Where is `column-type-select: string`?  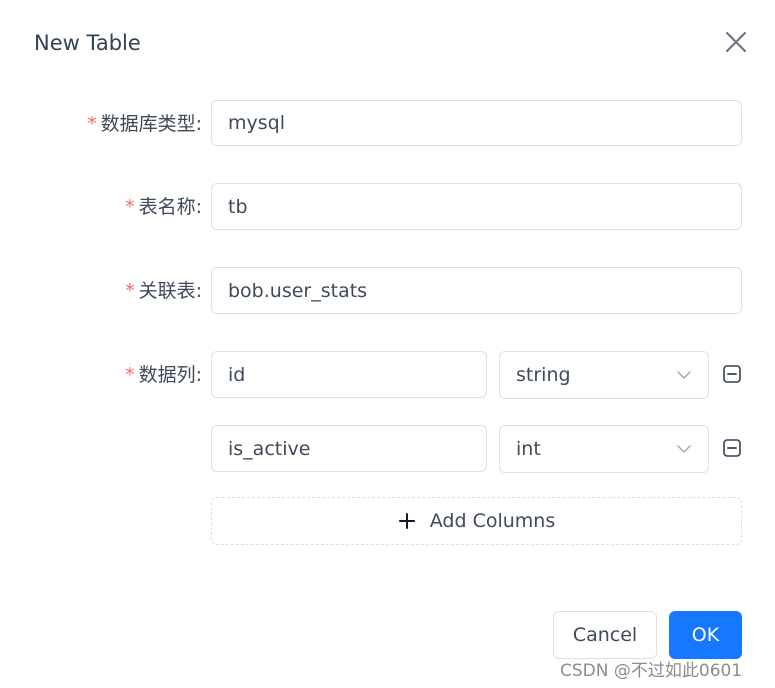 column-type-select: string is located at coordinates (604, 375).